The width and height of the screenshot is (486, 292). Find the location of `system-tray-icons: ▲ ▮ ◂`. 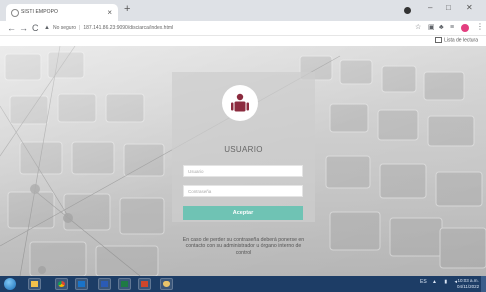

system-tray-icons: ▲ ▮ ◂ is located at coordinates (446, 282).